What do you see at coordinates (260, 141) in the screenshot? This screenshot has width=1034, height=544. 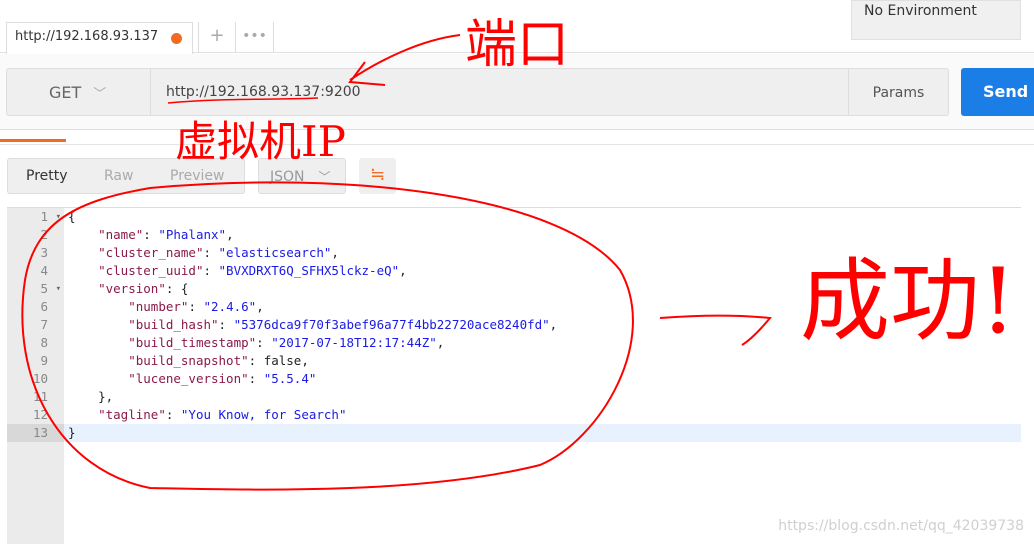 I see `annotation-vm-ip: 虚拟机IP` at bounding box center [260, 141].